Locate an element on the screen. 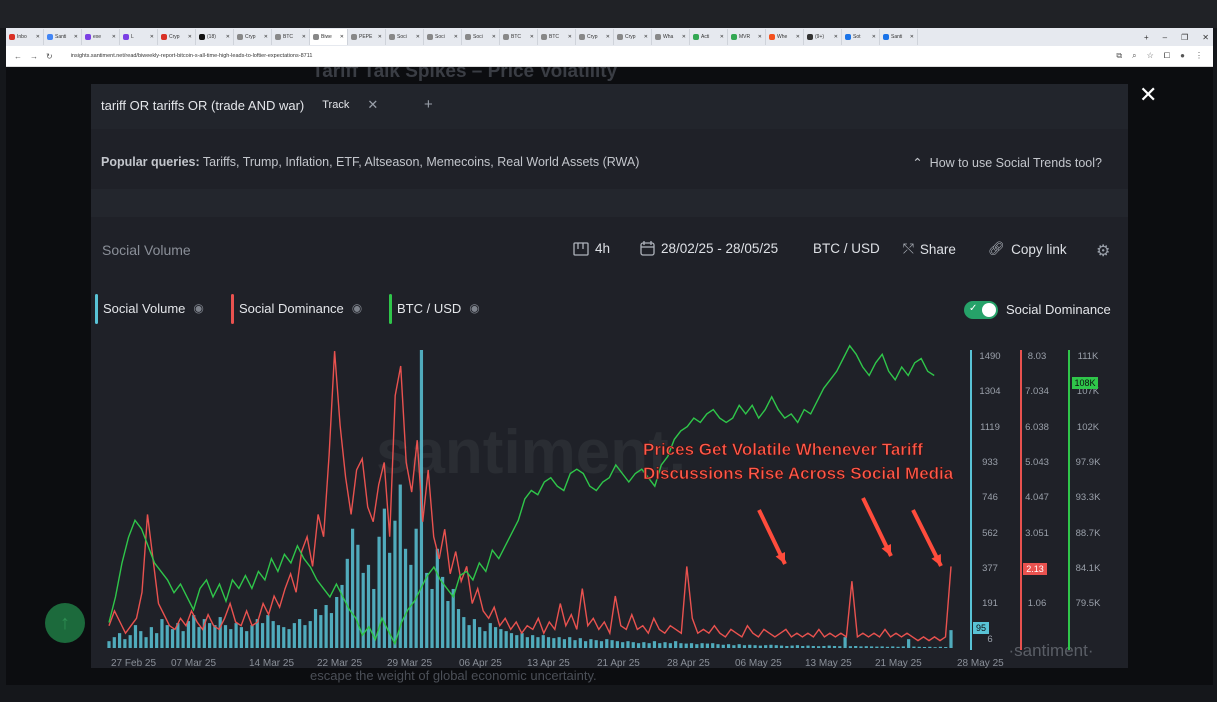 This screenshot has width=1217, height=702. browser-tab: Sot ✕ is located at coordinates (861, 37).